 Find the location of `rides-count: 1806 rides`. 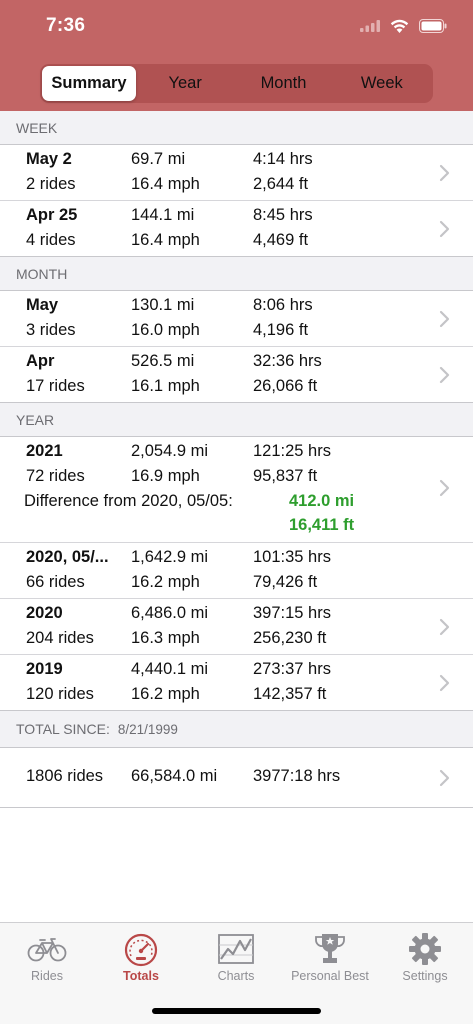

rides-count: 1806 rides is located at coordinates (65, 776).